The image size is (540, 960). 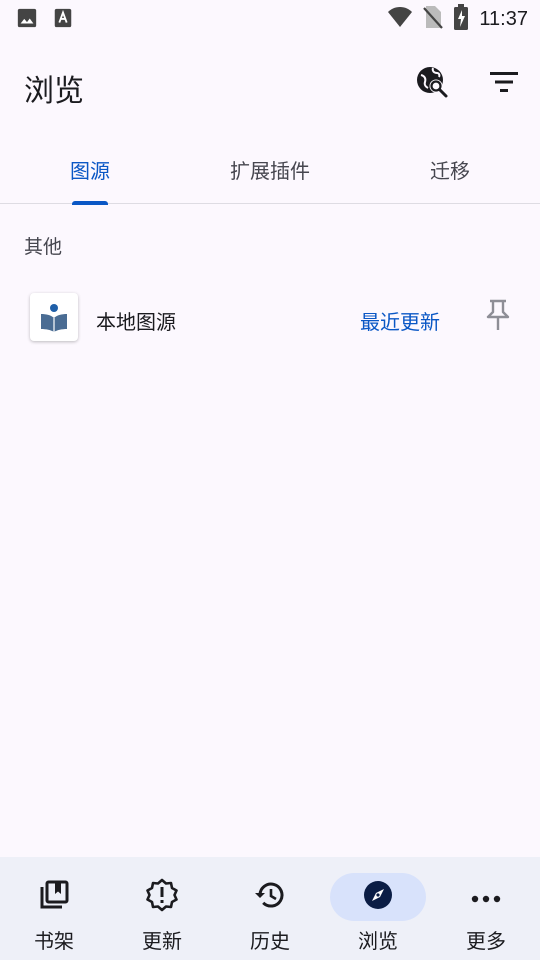 What do you see at coordinates (27, 20) in the screenshot?
I see `image-icon` at bounding box center [27, 20].